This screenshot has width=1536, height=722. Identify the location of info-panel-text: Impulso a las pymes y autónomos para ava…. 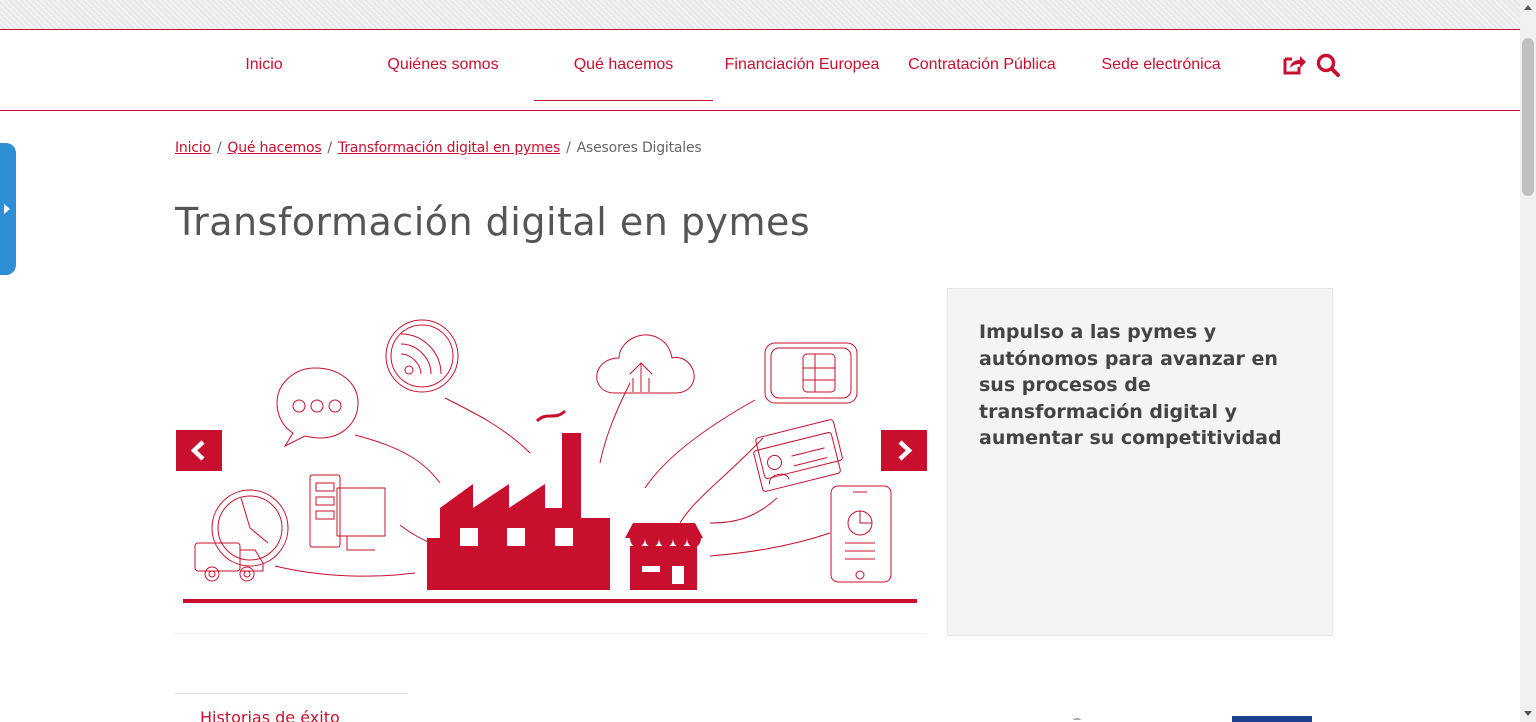
(1130, 385).